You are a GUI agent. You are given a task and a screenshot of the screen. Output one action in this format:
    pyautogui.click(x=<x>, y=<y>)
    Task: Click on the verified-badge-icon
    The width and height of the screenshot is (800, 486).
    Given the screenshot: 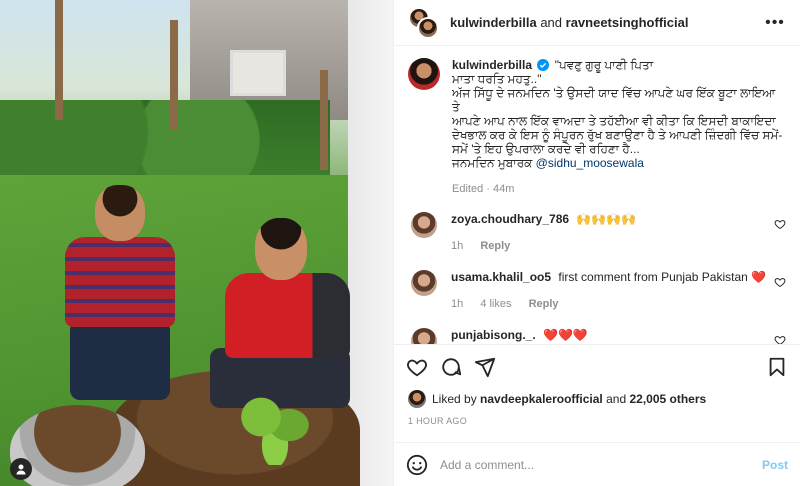 What is the action you would take?
    pyautogui.click(x=543, y=65)
    